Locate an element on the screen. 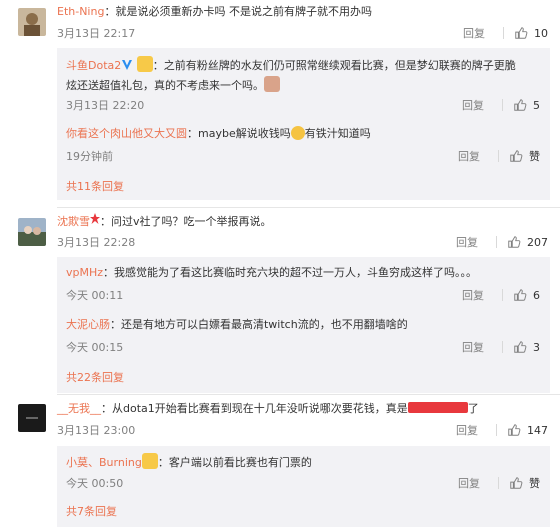 Image resolution: width=560 pixels, height=527 pixels. more-replies-link: 共11条回复 is located at coordinates (95, 186).